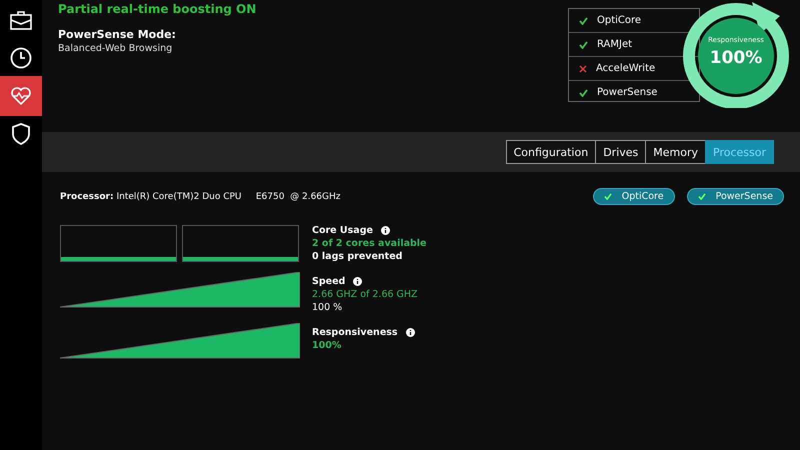 The width and height of the screenshot is (800, 450). I want to click on tab: Configuration, so click(551, 152).